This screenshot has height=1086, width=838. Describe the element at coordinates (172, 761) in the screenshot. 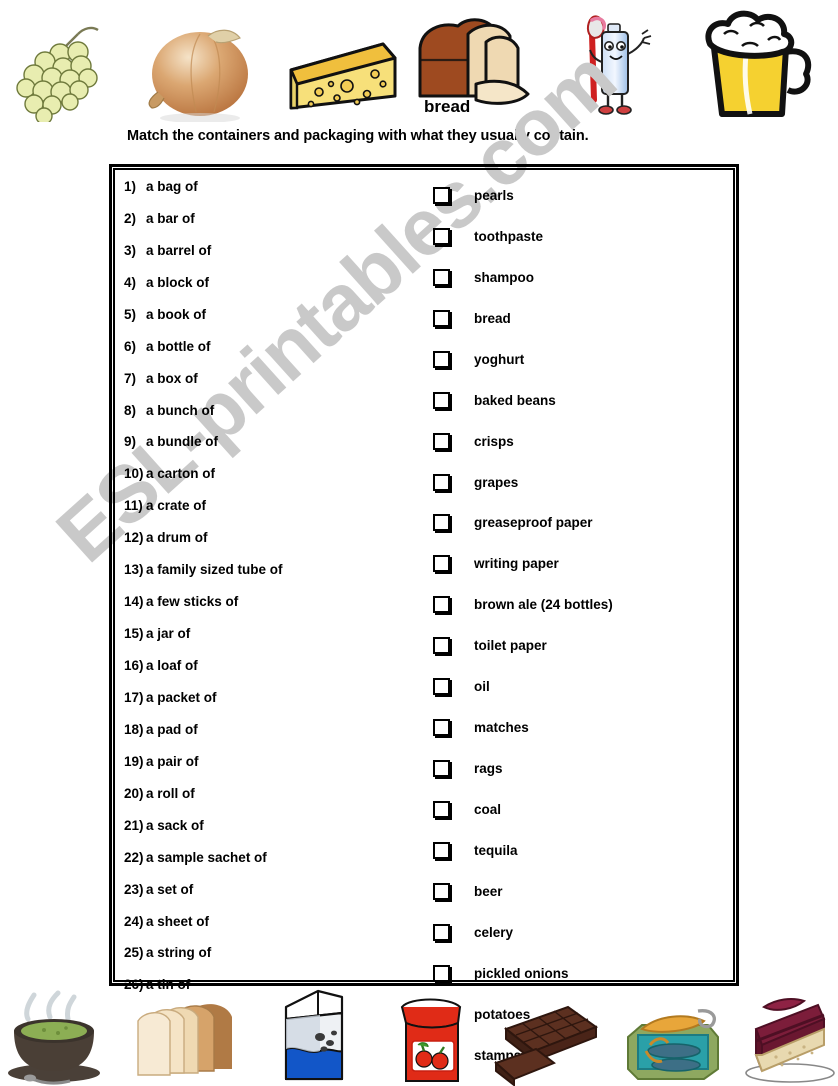

I see `container-label: a pair of` at that location.